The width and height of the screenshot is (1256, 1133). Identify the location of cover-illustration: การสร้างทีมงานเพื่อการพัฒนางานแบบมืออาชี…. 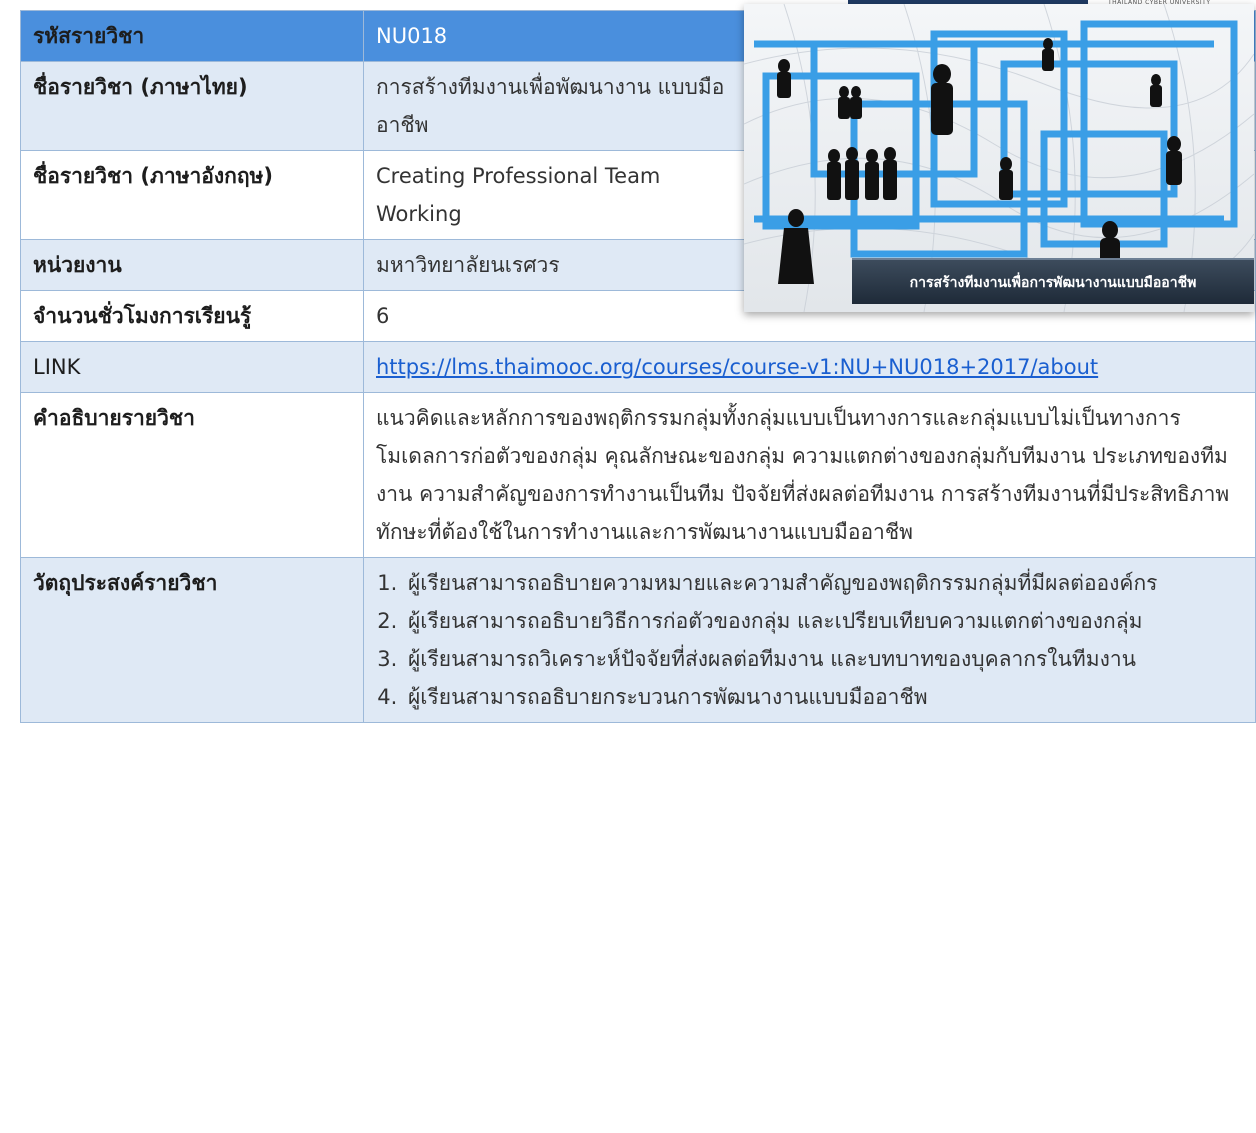
(999, 158).